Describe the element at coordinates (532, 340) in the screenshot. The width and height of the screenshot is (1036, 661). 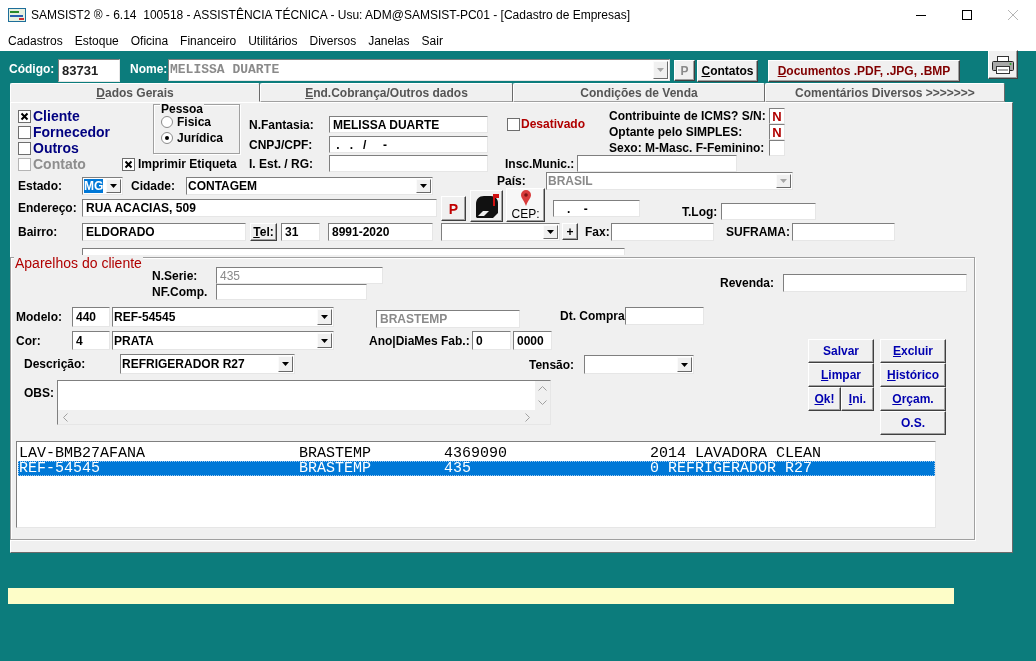
I see `day-month-field: 0000` at that location.